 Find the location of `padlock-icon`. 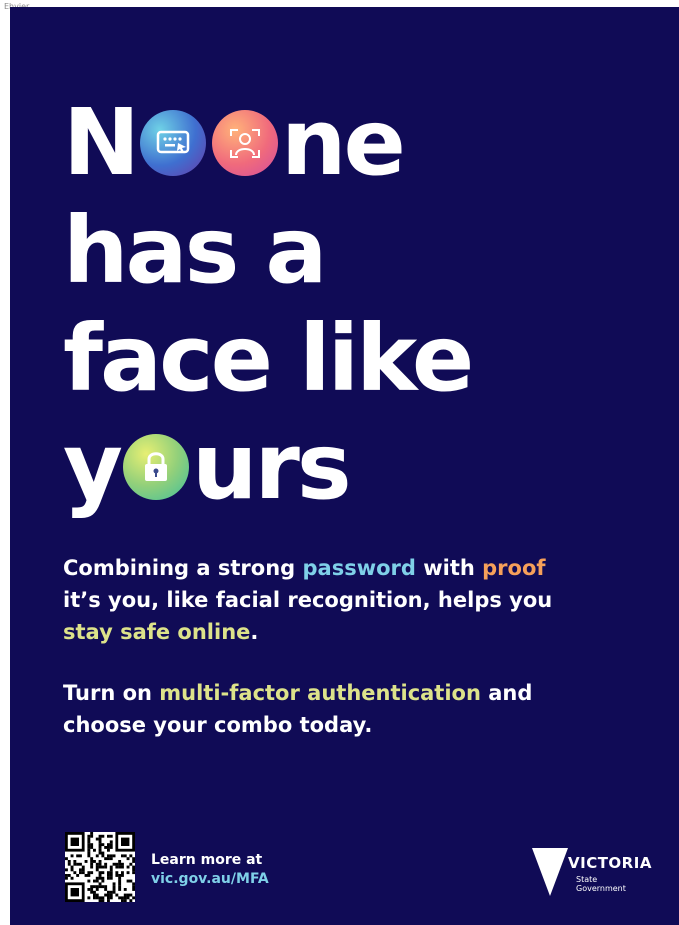

padlock-icon is located at coordinates (155, 467).